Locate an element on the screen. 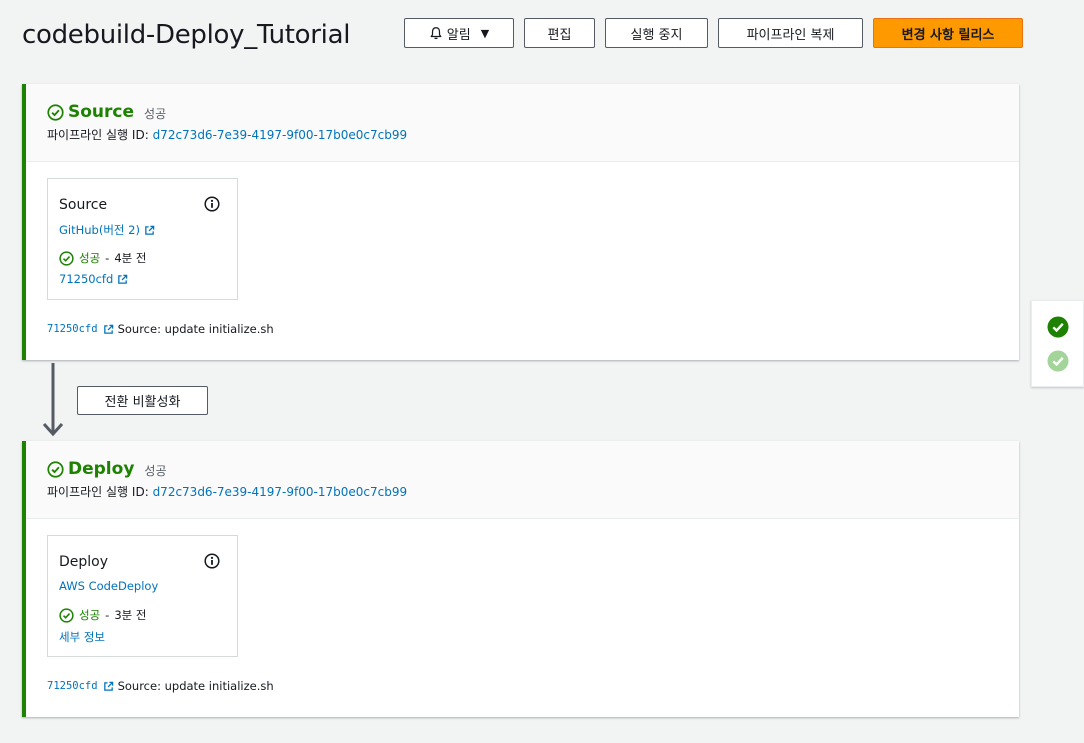  provider-link: AWS CodeDeploy is located at coordinates (108, 586).